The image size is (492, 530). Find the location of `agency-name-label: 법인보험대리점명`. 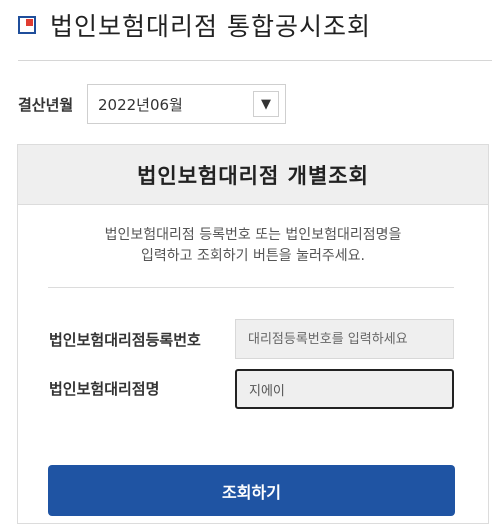

agency-name-label: 법인보험대리점명 is located at coordinates (104, 389).